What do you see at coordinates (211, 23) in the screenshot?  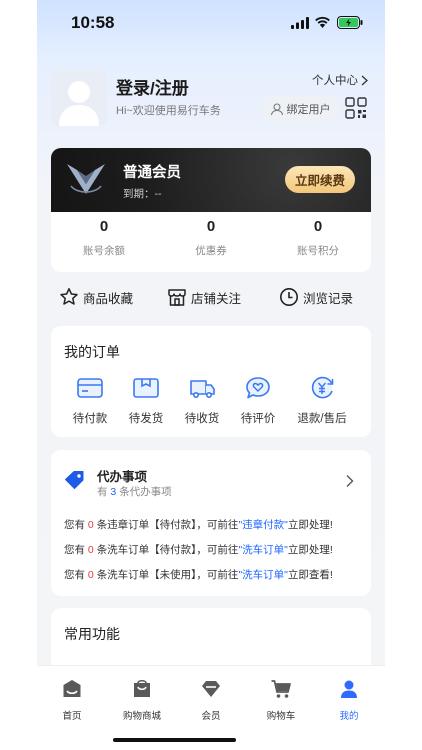 I see `status-bar: 10:58` at bounding box center [211, 23].